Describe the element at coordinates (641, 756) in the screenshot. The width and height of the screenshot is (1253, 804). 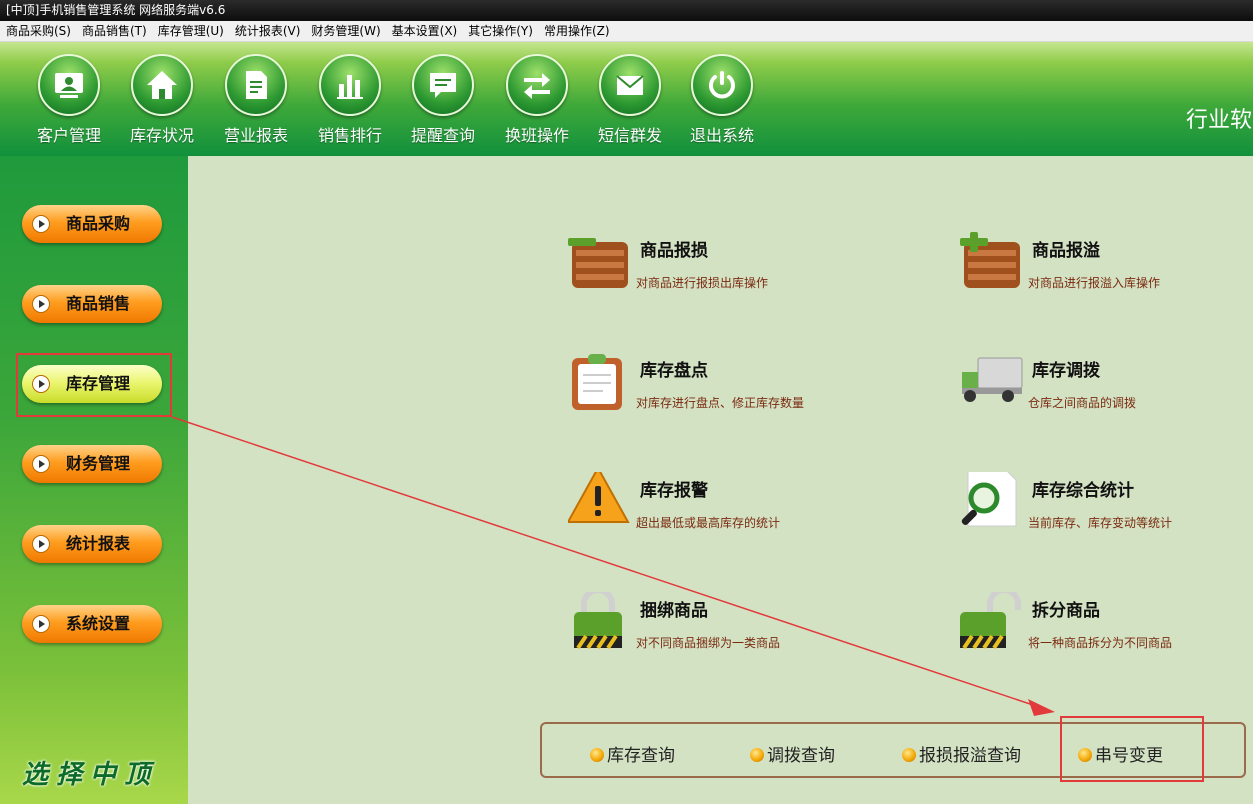
I see `quick-label: 库存查询` at that location.